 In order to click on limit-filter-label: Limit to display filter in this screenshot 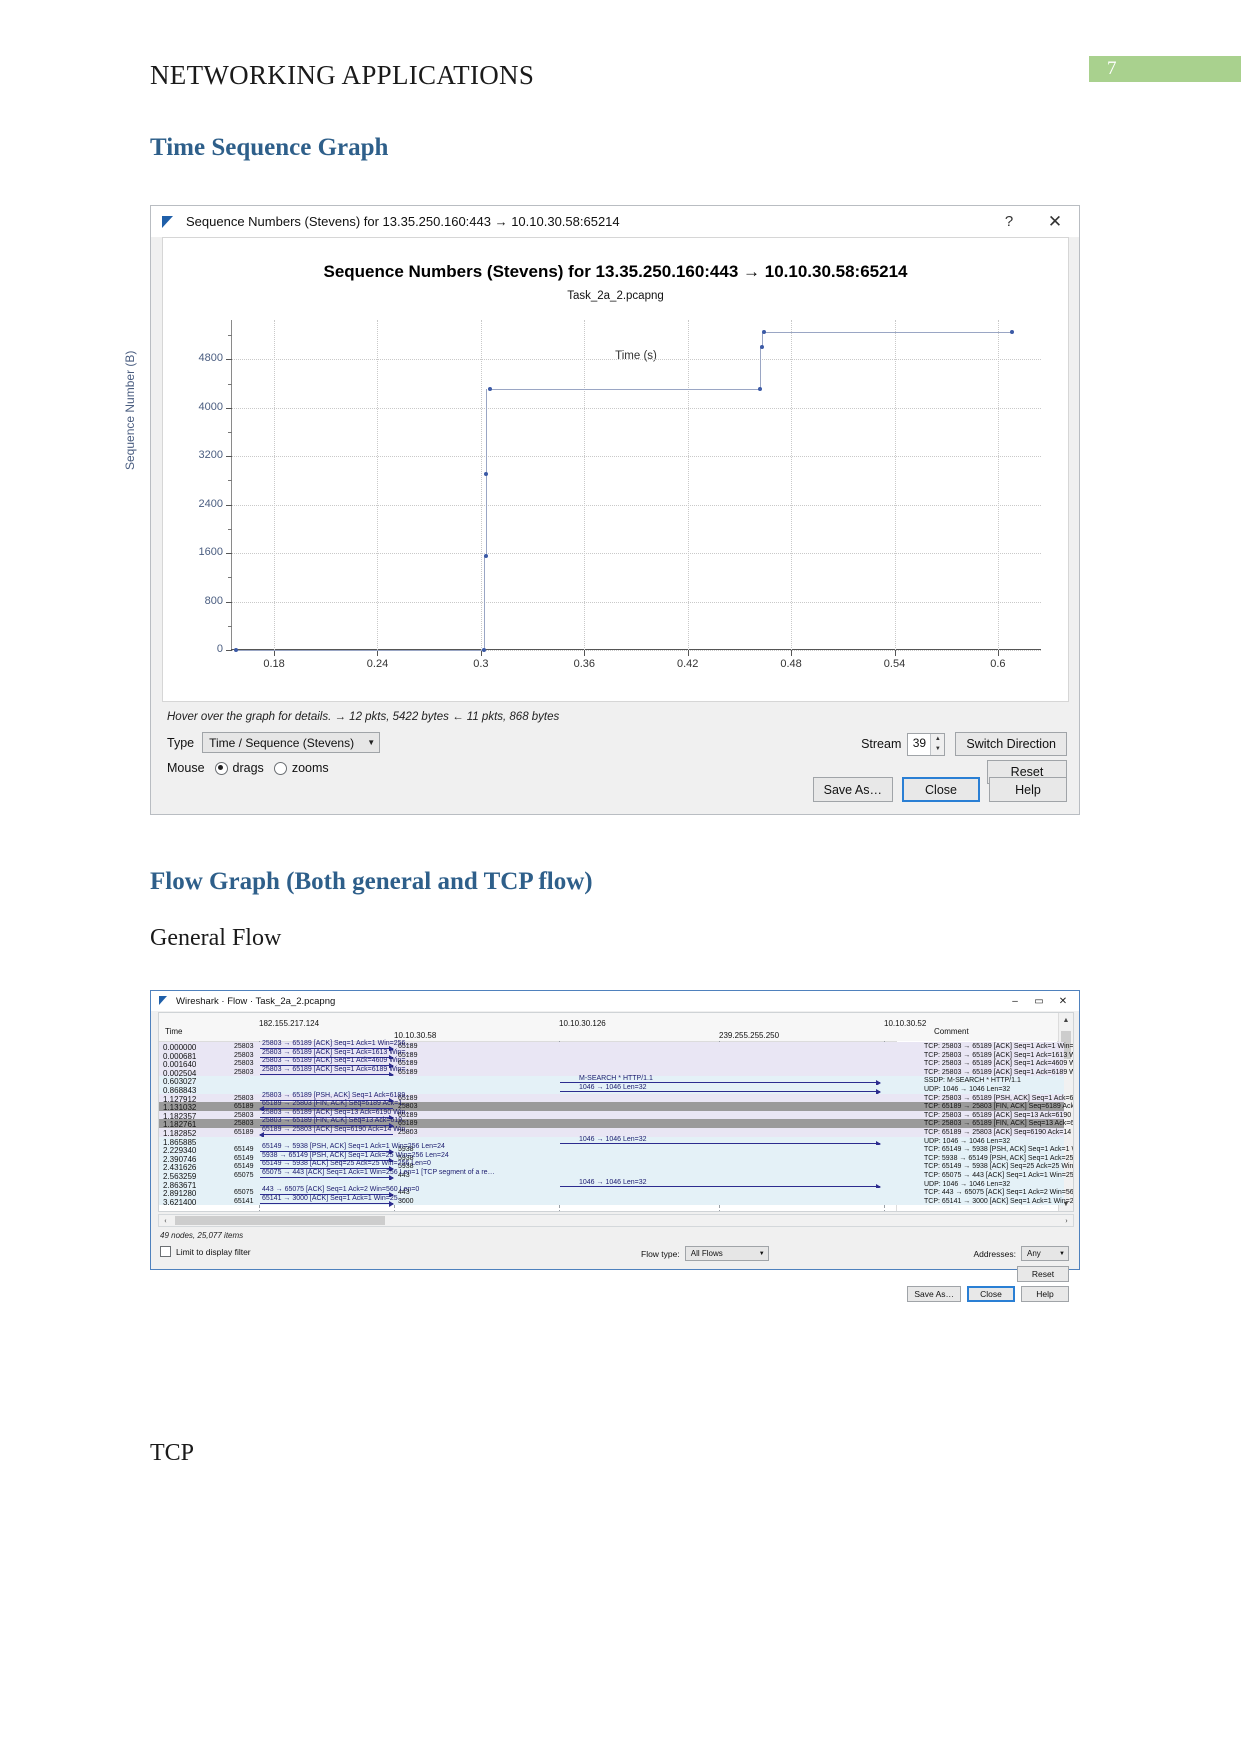, I will do `click(213, 1251)`.